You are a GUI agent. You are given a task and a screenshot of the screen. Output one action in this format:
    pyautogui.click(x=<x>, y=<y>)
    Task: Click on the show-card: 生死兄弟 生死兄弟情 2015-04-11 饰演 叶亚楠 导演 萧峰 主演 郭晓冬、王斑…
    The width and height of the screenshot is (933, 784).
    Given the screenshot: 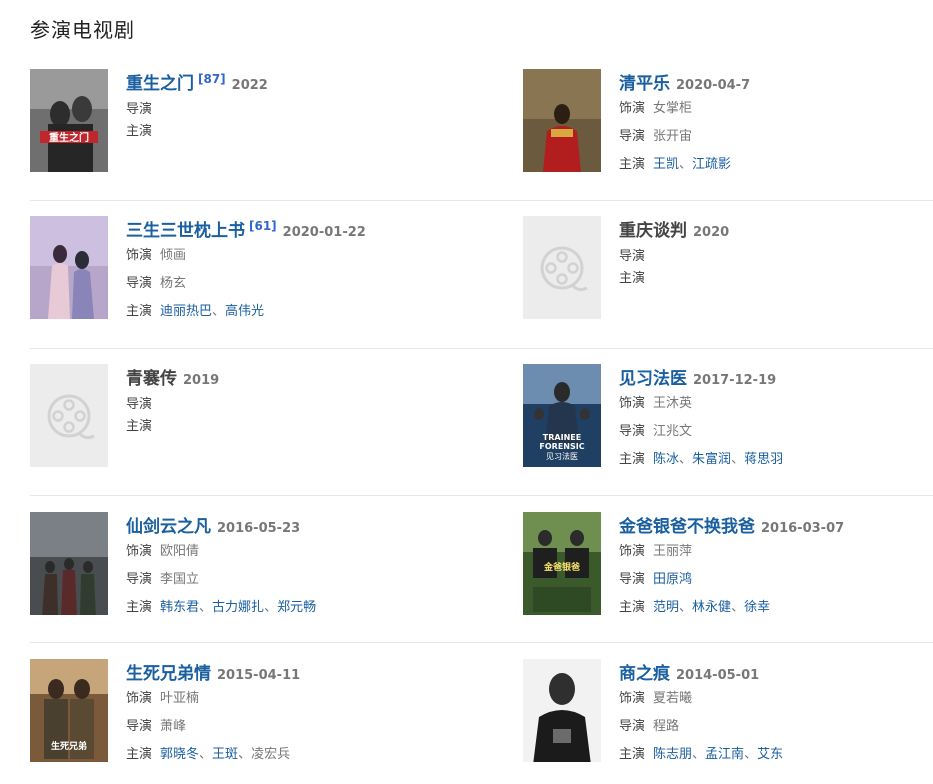 What is the action you would take?
    pyautogui.click(x=235, y=714)
    